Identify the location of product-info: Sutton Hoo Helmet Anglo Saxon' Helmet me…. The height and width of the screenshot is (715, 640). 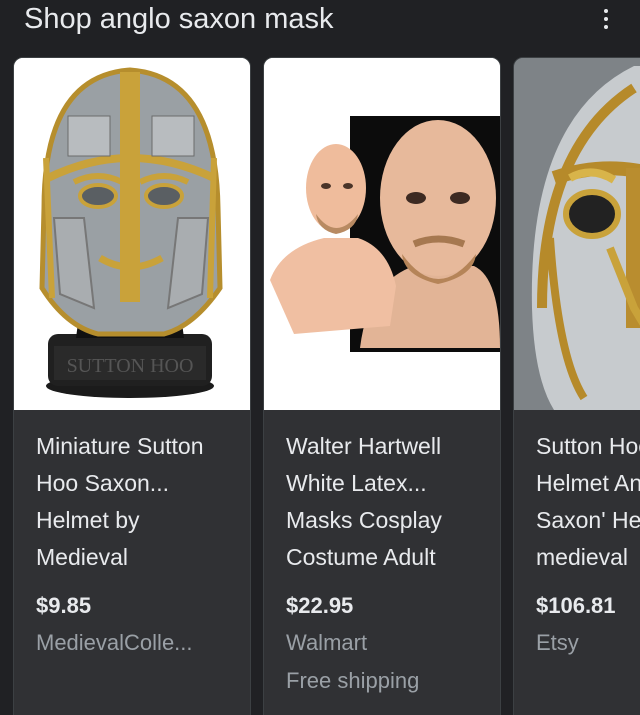
(588, 543).